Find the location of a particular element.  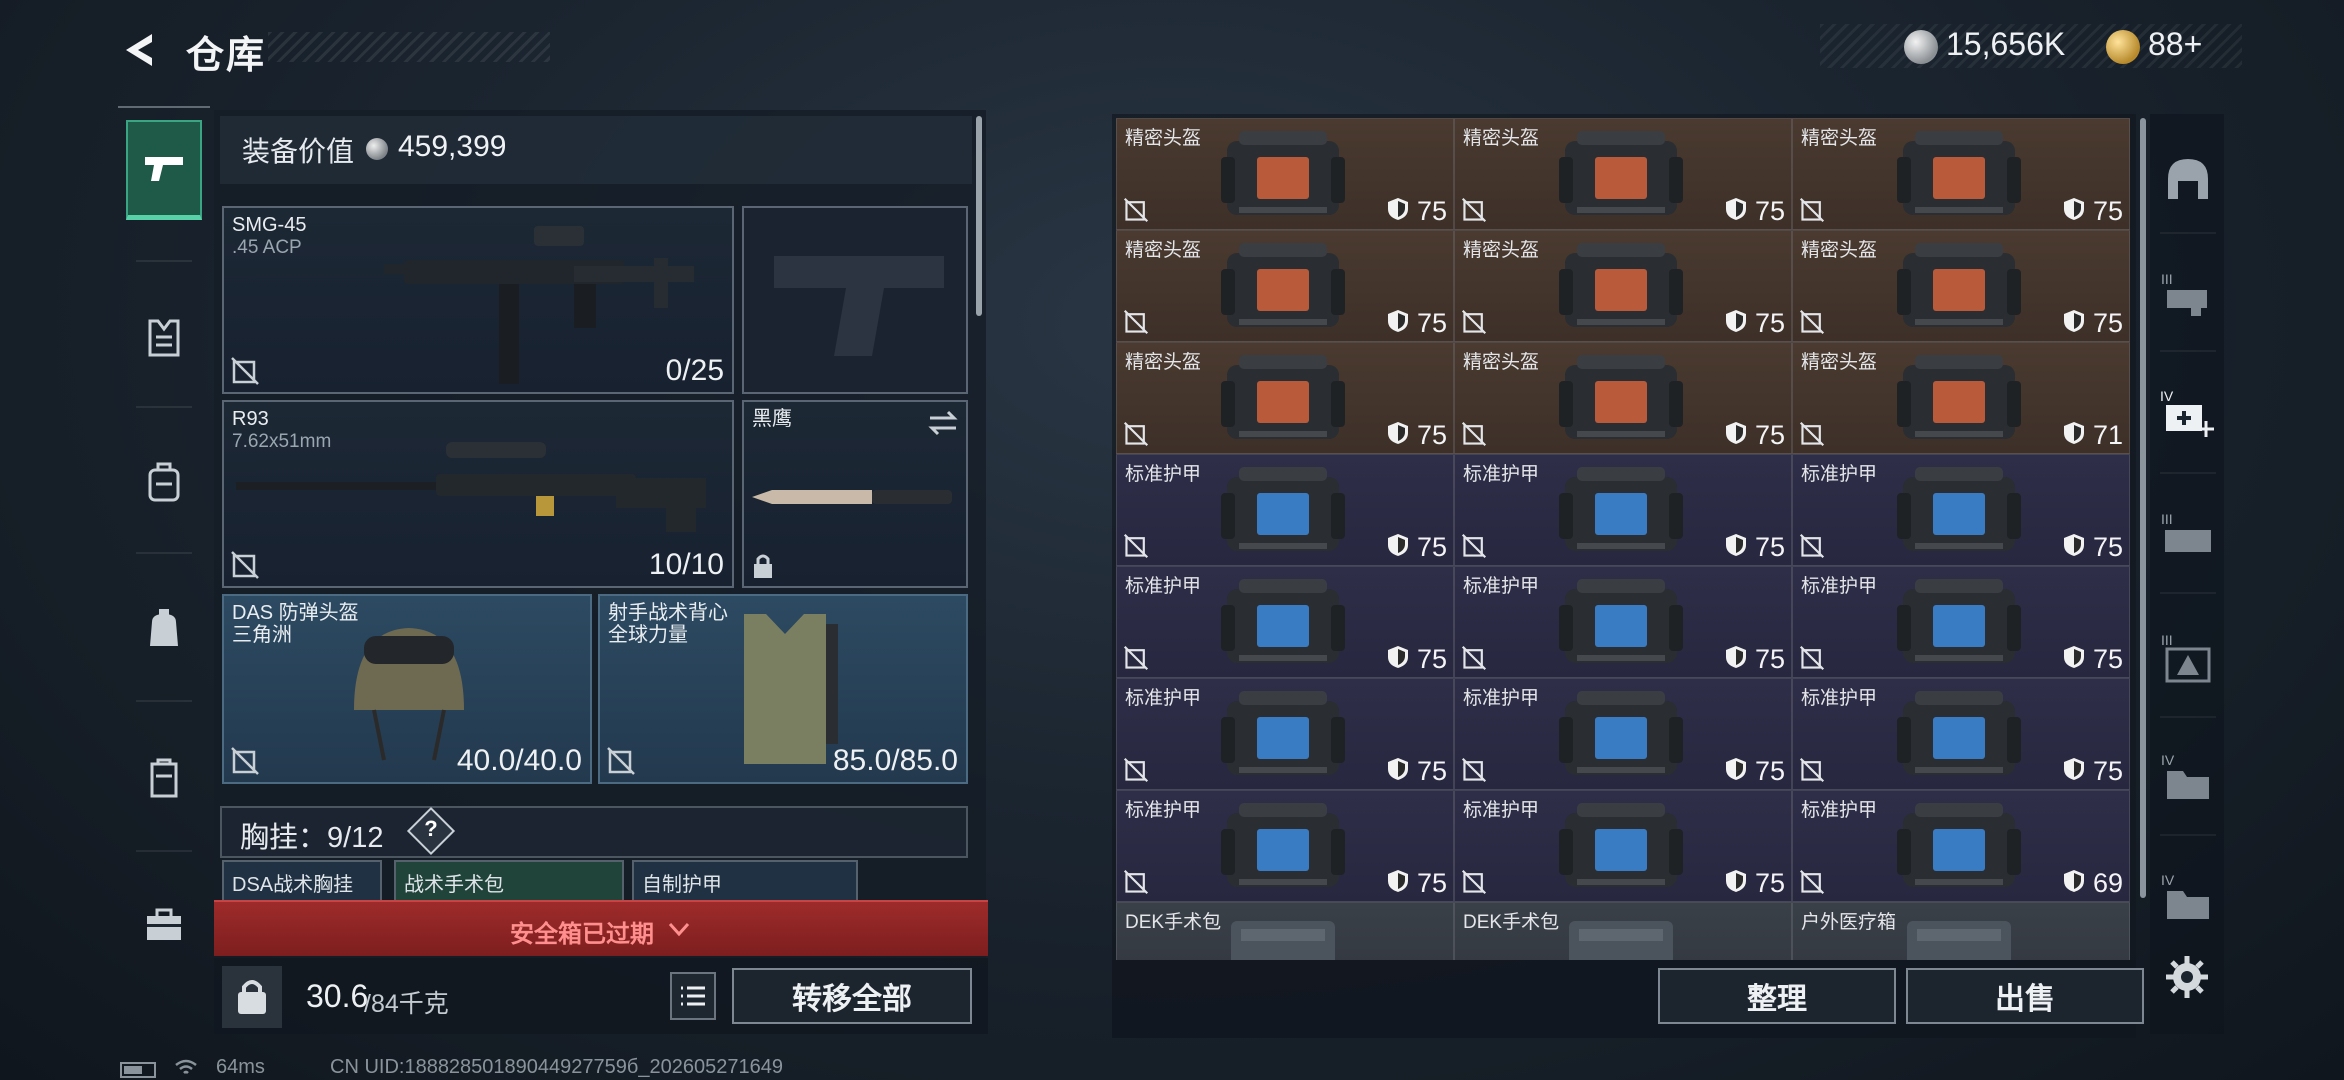

help-icon: ? is located at coordinates (431, 829).